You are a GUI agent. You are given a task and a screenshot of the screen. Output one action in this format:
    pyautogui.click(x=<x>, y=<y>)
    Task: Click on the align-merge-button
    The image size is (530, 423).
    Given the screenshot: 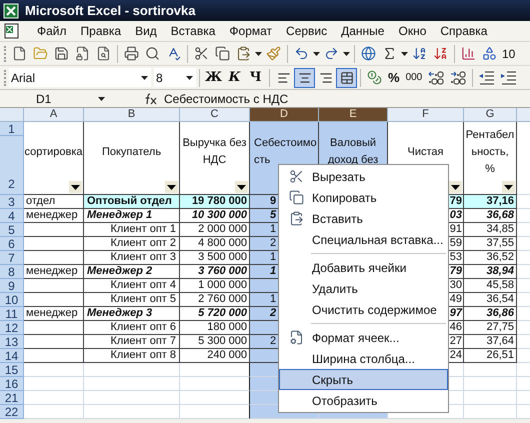 What is the action you would take?
    pyautogui.click(x=346, y=78)
    